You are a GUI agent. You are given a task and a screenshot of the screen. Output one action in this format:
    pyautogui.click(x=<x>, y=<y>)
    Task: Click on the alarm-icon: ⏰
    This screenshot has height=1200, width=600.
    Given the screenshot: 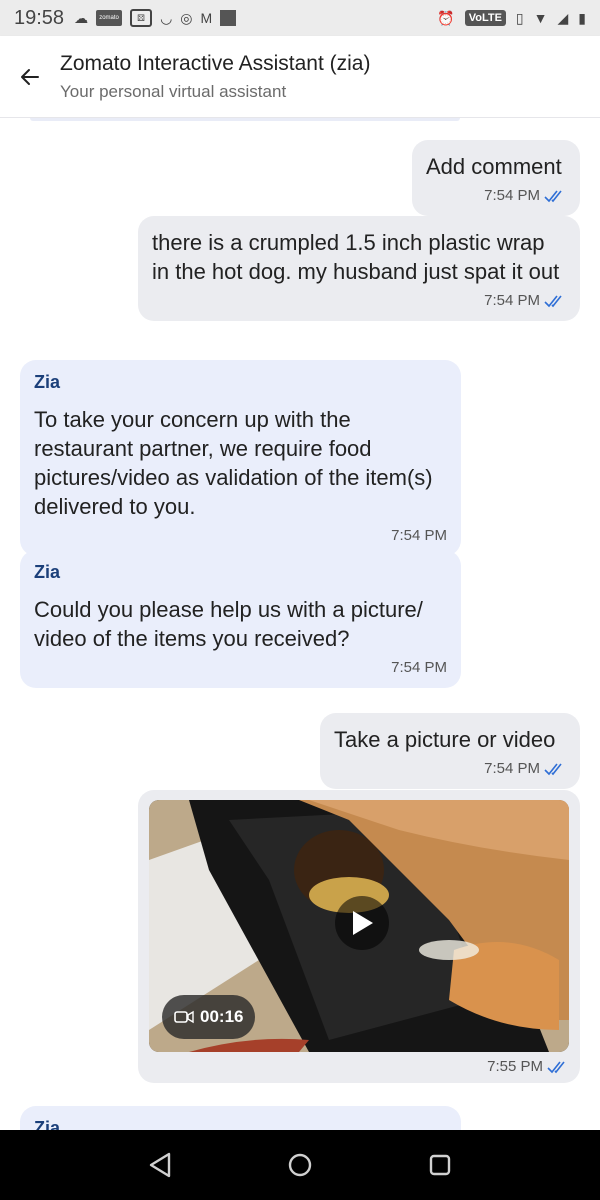 What is the action you would take?
    pyautogui.click(x=446, y=17)
    